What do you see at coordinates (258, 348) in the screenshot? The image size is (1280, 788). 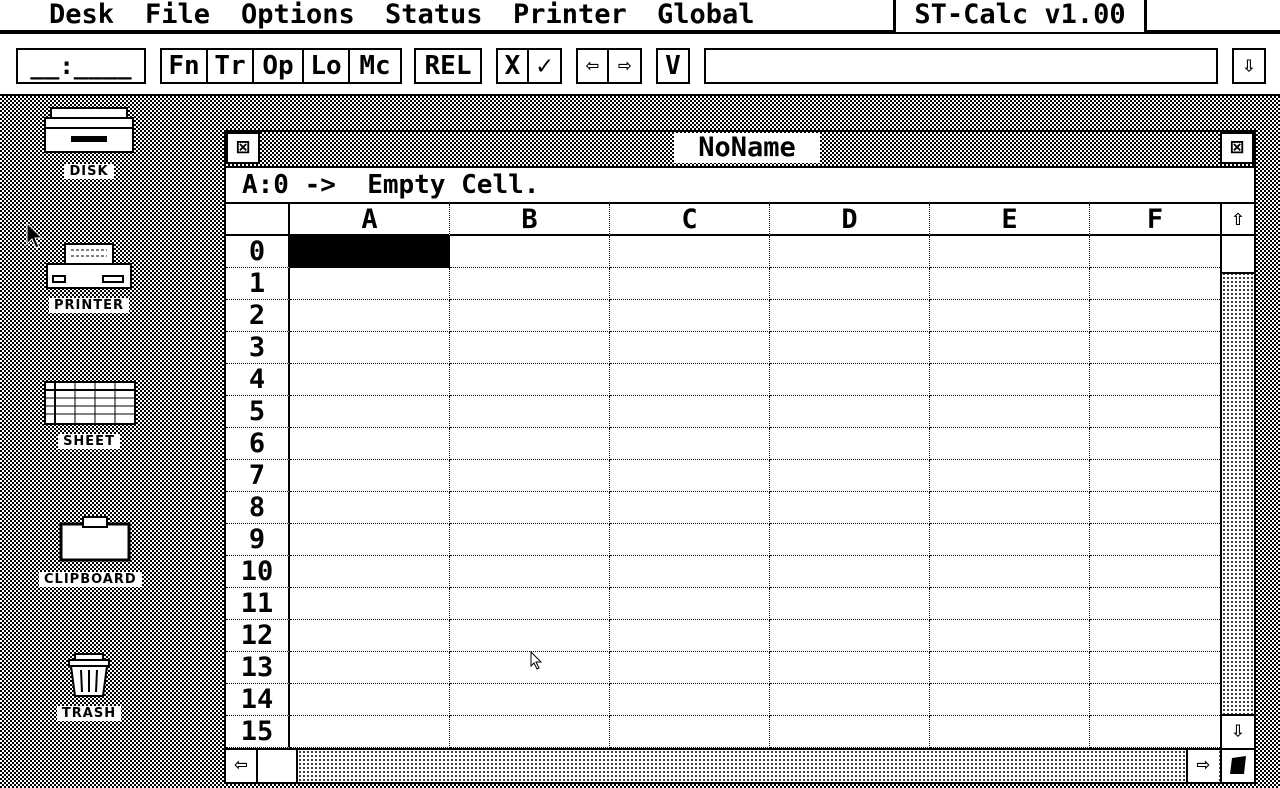 I see `row-header: 3` at bounding box center [258, 348].